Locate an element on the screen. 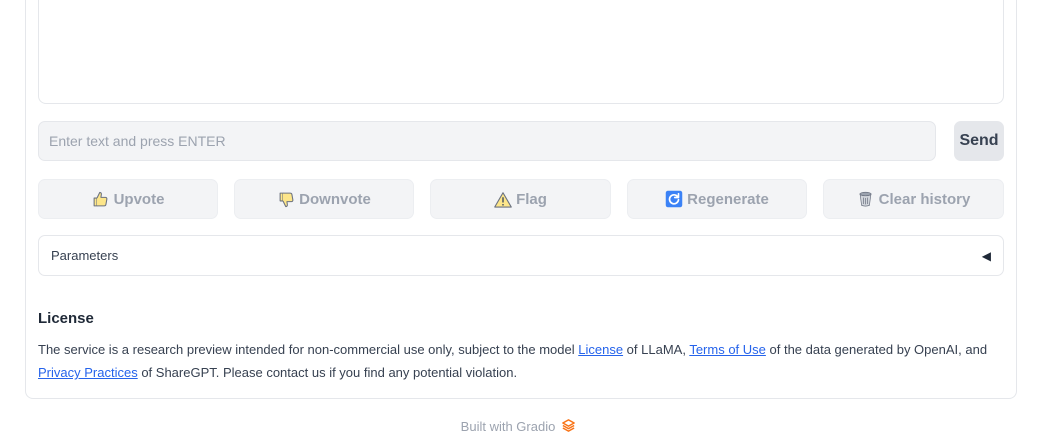 This screenshot has width=1038, height=437. clear-history-label: Clear history is located at coordinates (924, 199).